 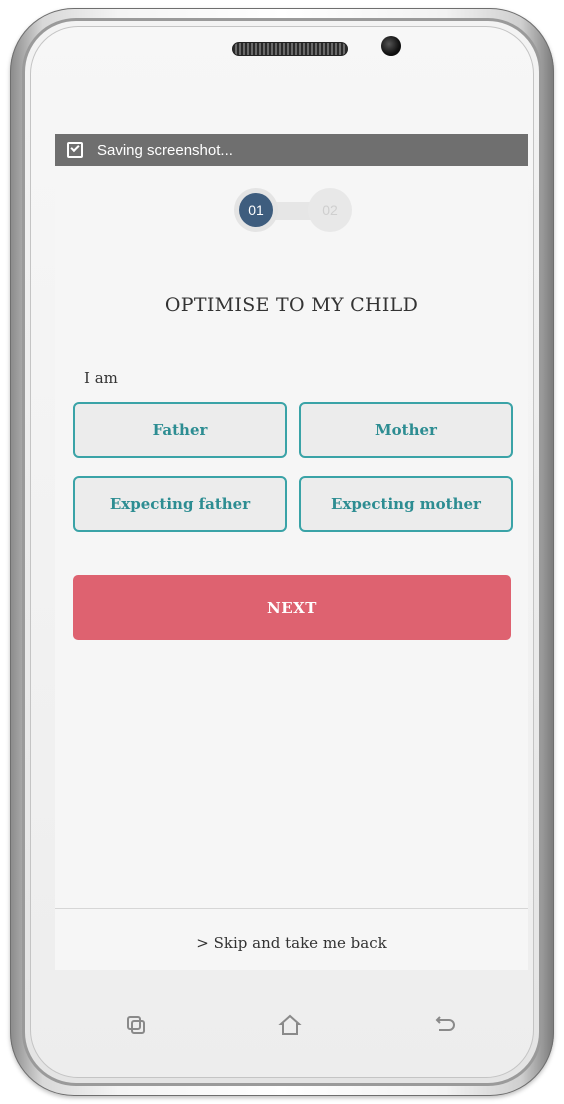 What do you see at coordinates (101, 378) in the screenshot?
I see `role-prompt: I am` at bounding box center [101, 378].